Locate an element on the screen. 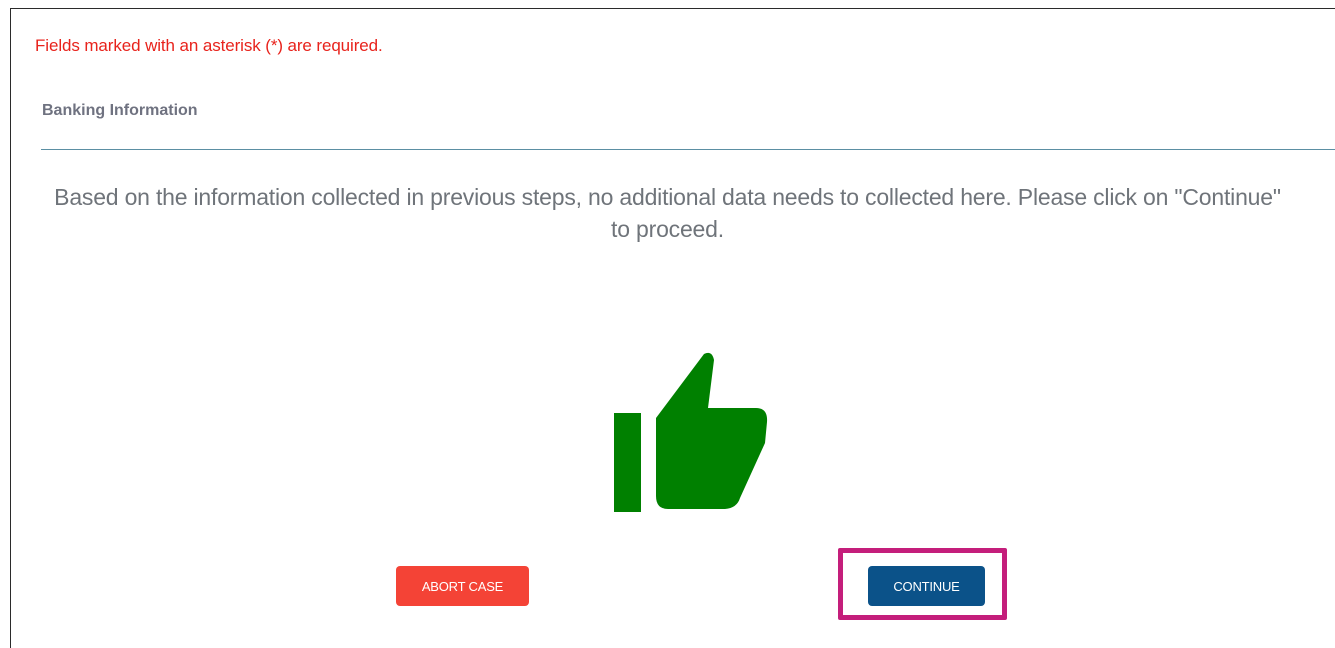  abort-case-button: ABORT CASE is located at coordinates (462, 586).